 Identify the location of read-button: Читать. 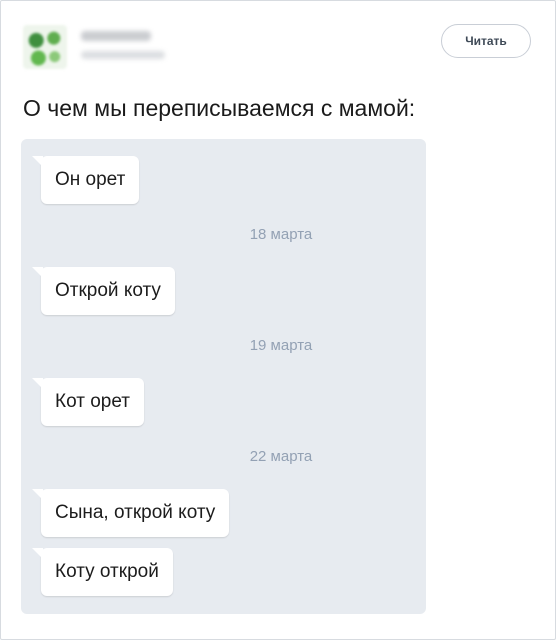
(486, 41).